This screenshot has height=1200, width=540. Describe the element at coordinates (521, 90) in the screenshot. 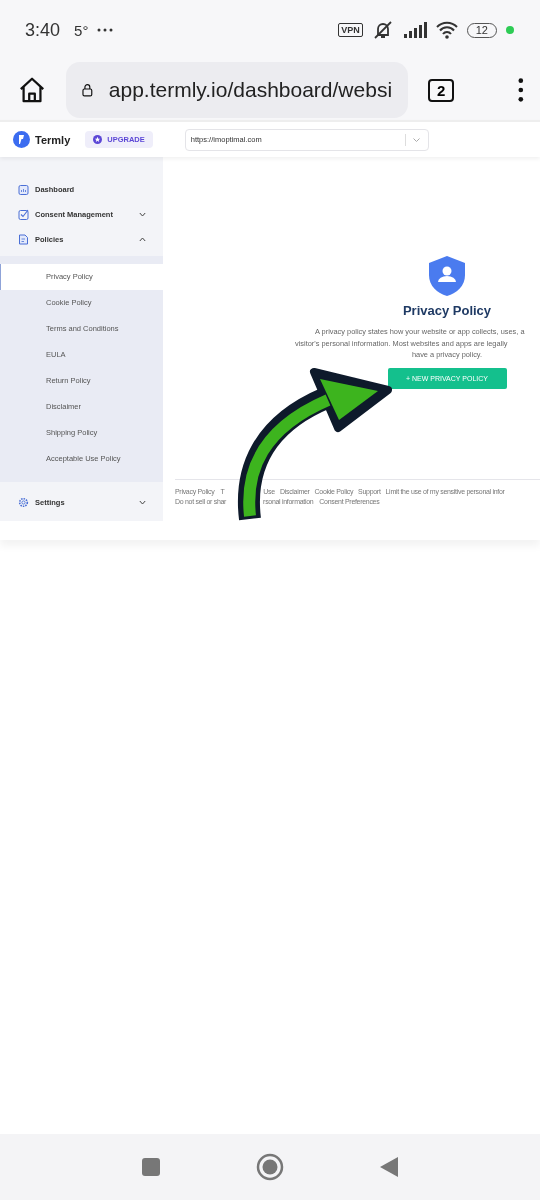

I see `menu-icon` at that location.